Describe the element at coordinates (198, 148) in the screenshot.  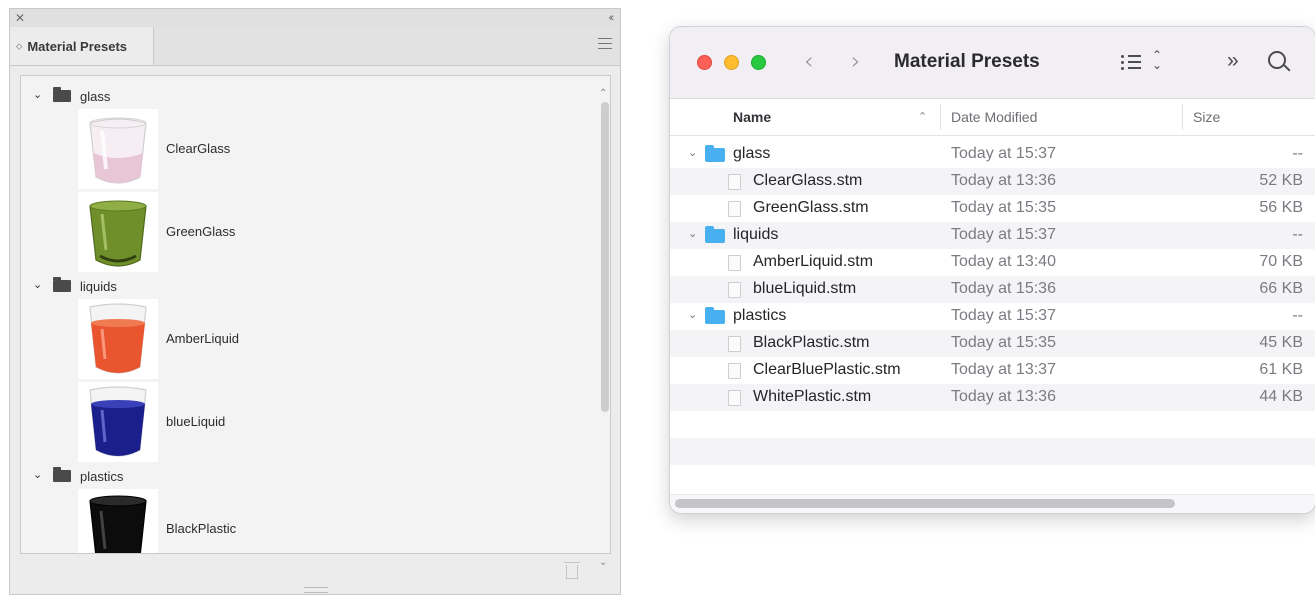
I see `preset-label: ClearGlass` at that location.